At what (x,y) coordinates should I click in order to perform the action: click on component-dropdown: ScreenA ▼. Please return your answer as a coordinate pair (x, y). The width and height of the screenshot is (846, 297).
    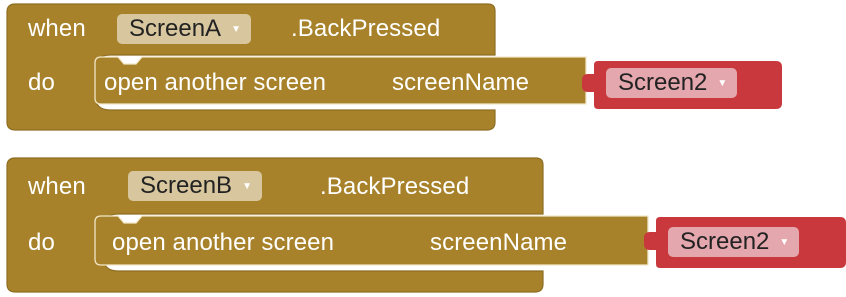
    Looking at the image, I should click on (184, 29).